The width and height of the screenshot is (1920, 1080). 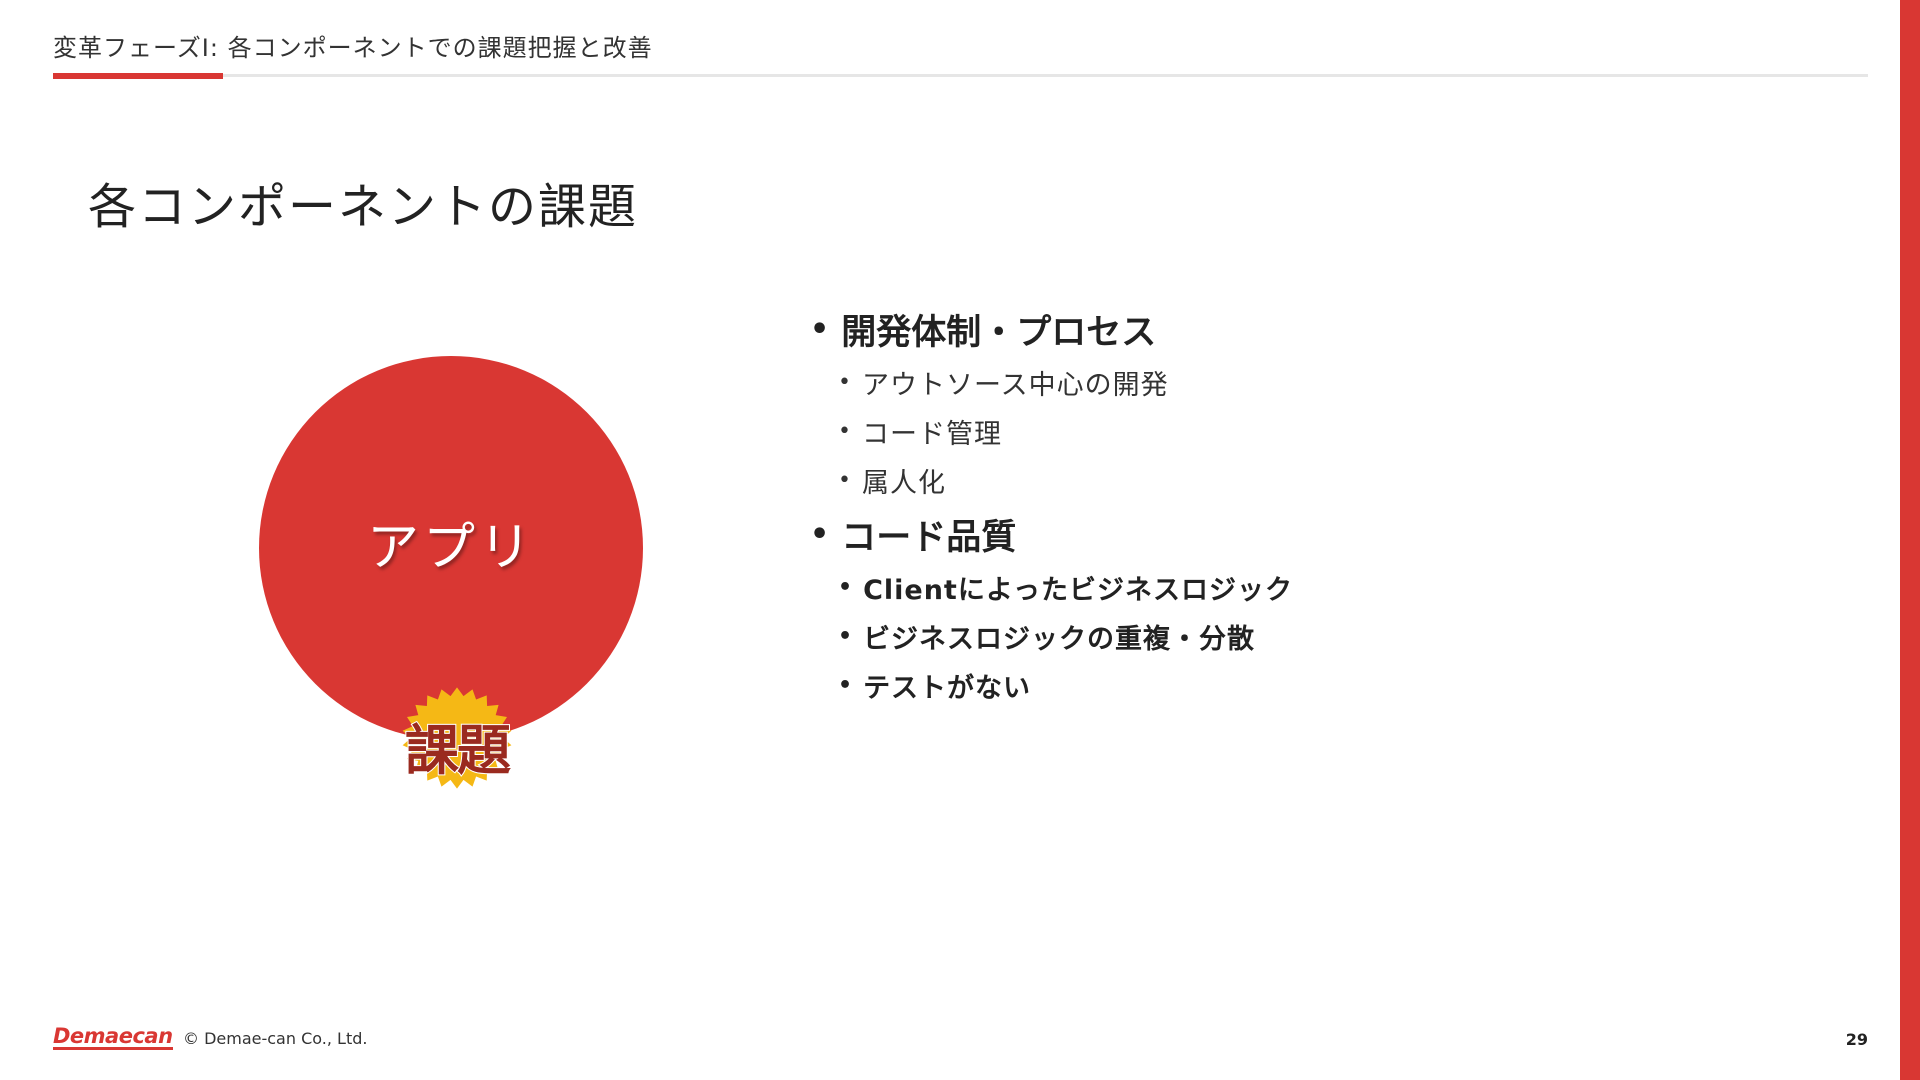 What do you see at coordinates (275, 1038) in the screenshot?
I see `copyright-text: © Demae-can Co., Ltd.` at bounding box center [275, 1038].